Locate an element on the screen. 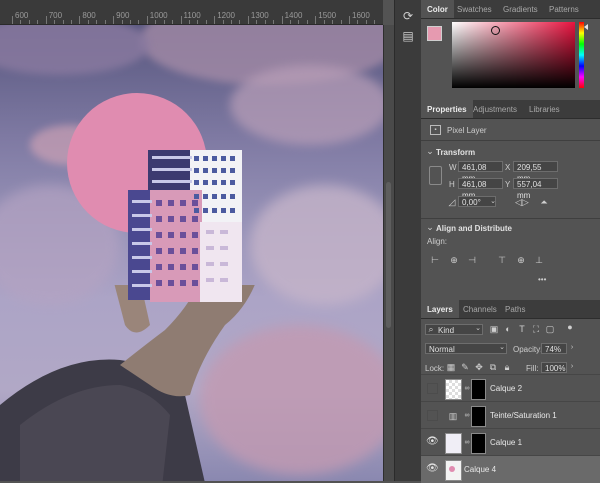 The image size is (600, 483). tab-patterns: Patterns is located at coordinates (564, 9).